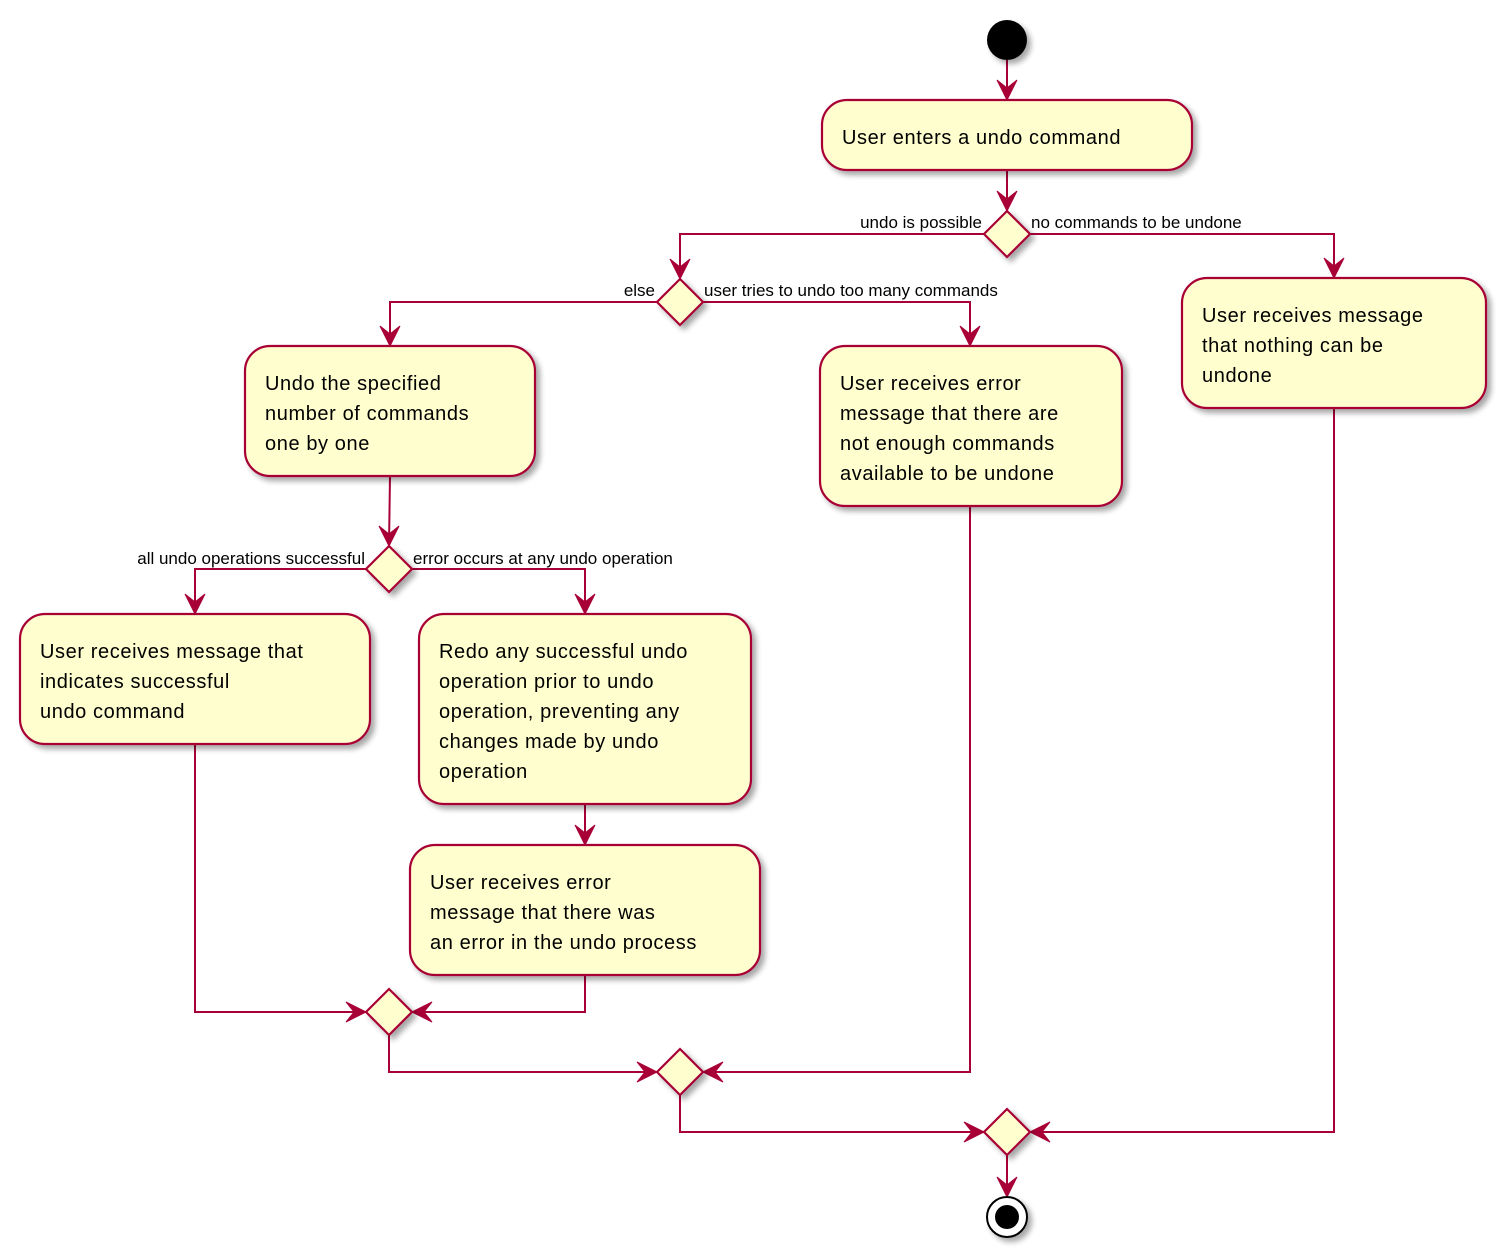 The height and width of the screenshot is (1260, 1506). I want to click on merge-middle, so click(680, 1072).